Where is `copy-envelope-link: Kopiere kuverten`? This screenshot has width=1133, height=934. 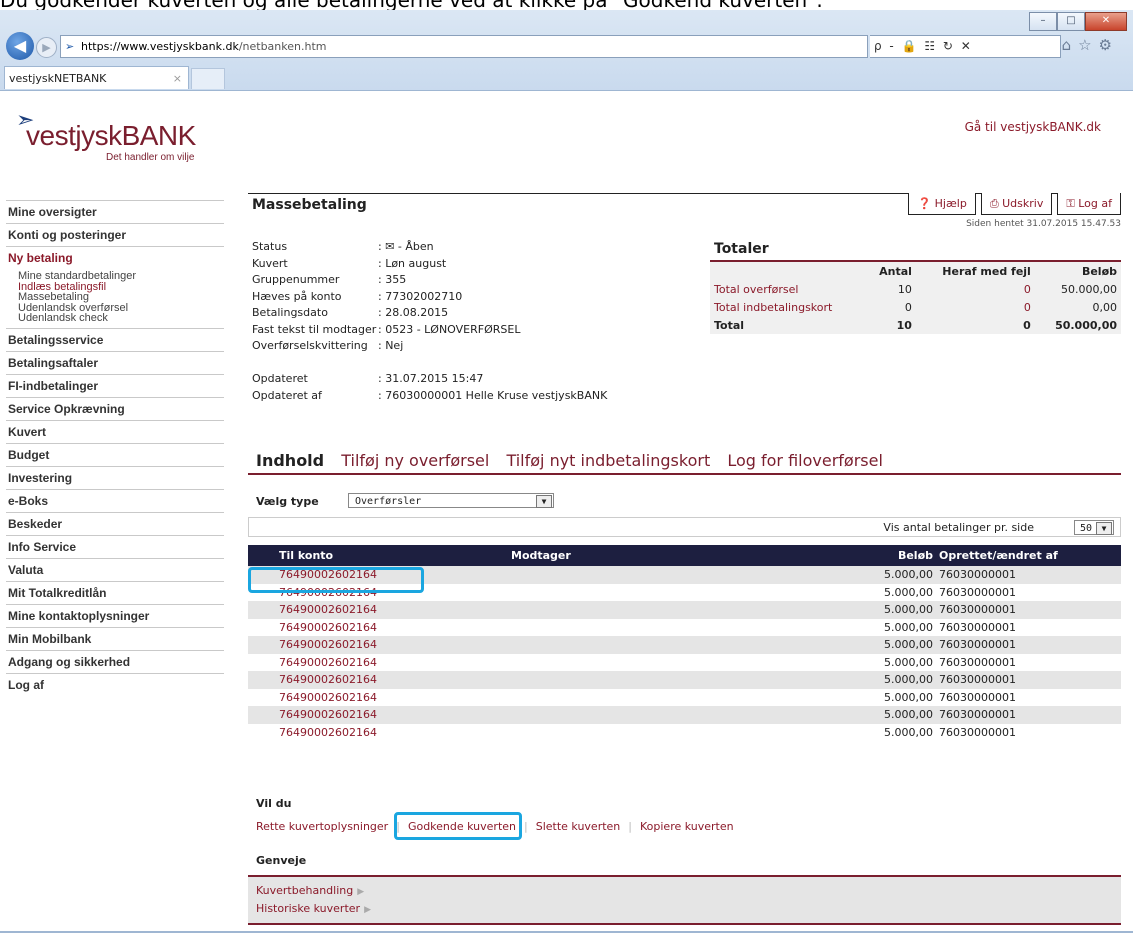 copy-envelope-link: Kopiere kuverten is located at coordinates (687, 826).